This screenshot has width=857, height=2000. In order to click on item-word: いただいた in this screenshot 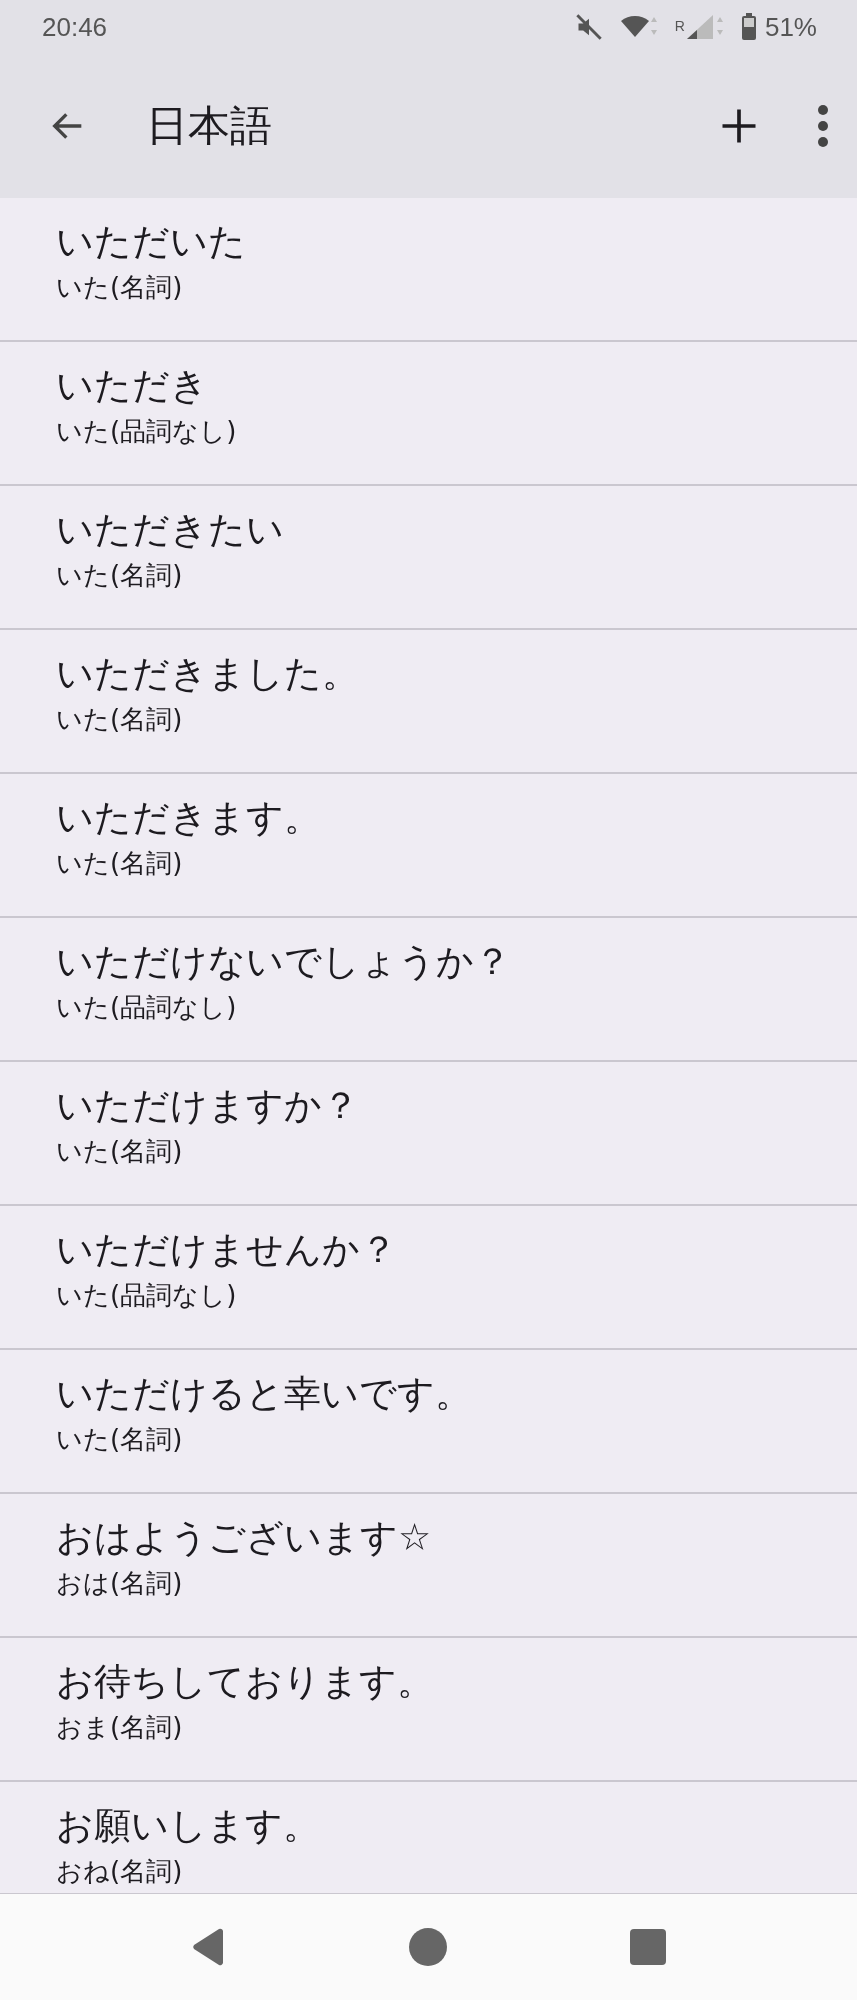, I will do `click(151, 242)`.